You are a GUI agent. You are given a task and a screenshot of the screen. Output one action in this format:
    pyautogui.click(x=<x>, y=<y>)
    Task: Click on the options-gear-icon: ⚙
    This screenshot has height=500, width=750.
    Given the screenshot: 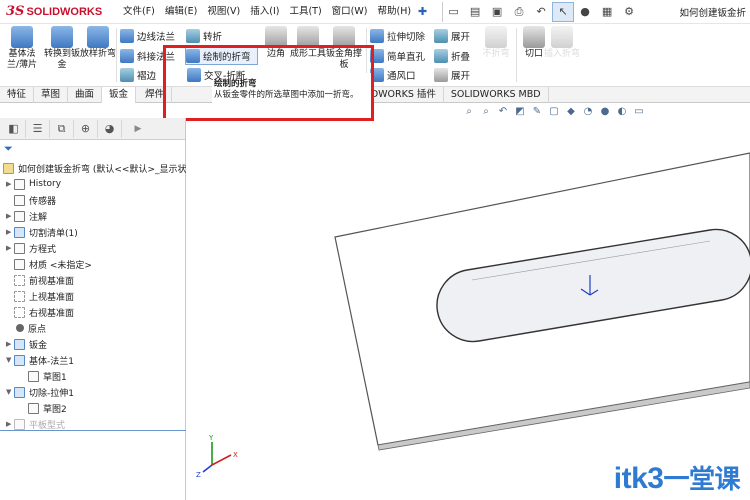 What is the action you would take?
    pyautogui.click(x=629, y=12)
    